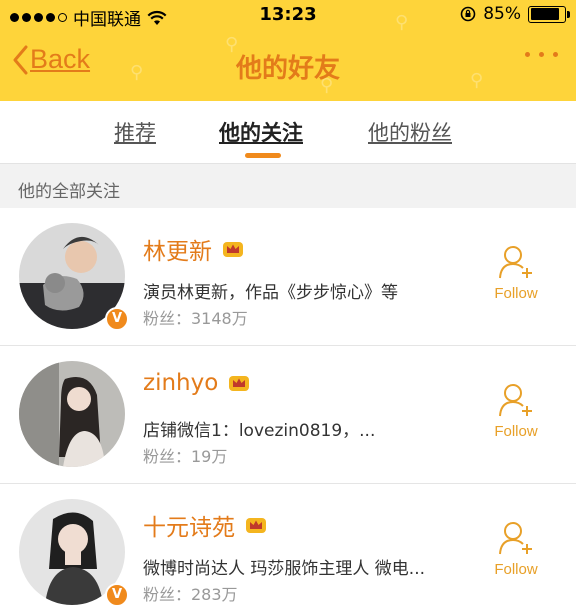 The width and height of the screenshot is (576, 614). Describe the element at coordinates (180, 383) in the screenshot. I see `user-name: zinhyo` at that location.